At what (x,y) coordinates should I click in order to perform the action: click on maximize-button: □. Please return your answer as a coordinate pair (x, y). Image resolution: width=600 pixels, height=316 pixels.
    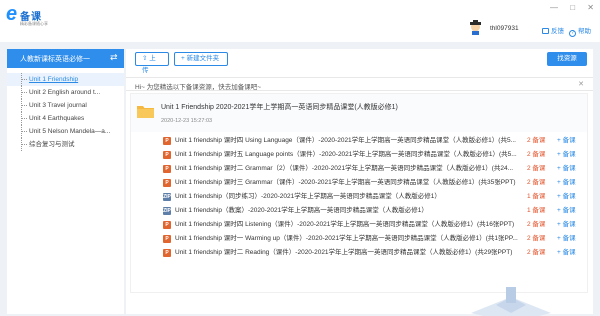
    Looking at the image, I should click on (572, 7).